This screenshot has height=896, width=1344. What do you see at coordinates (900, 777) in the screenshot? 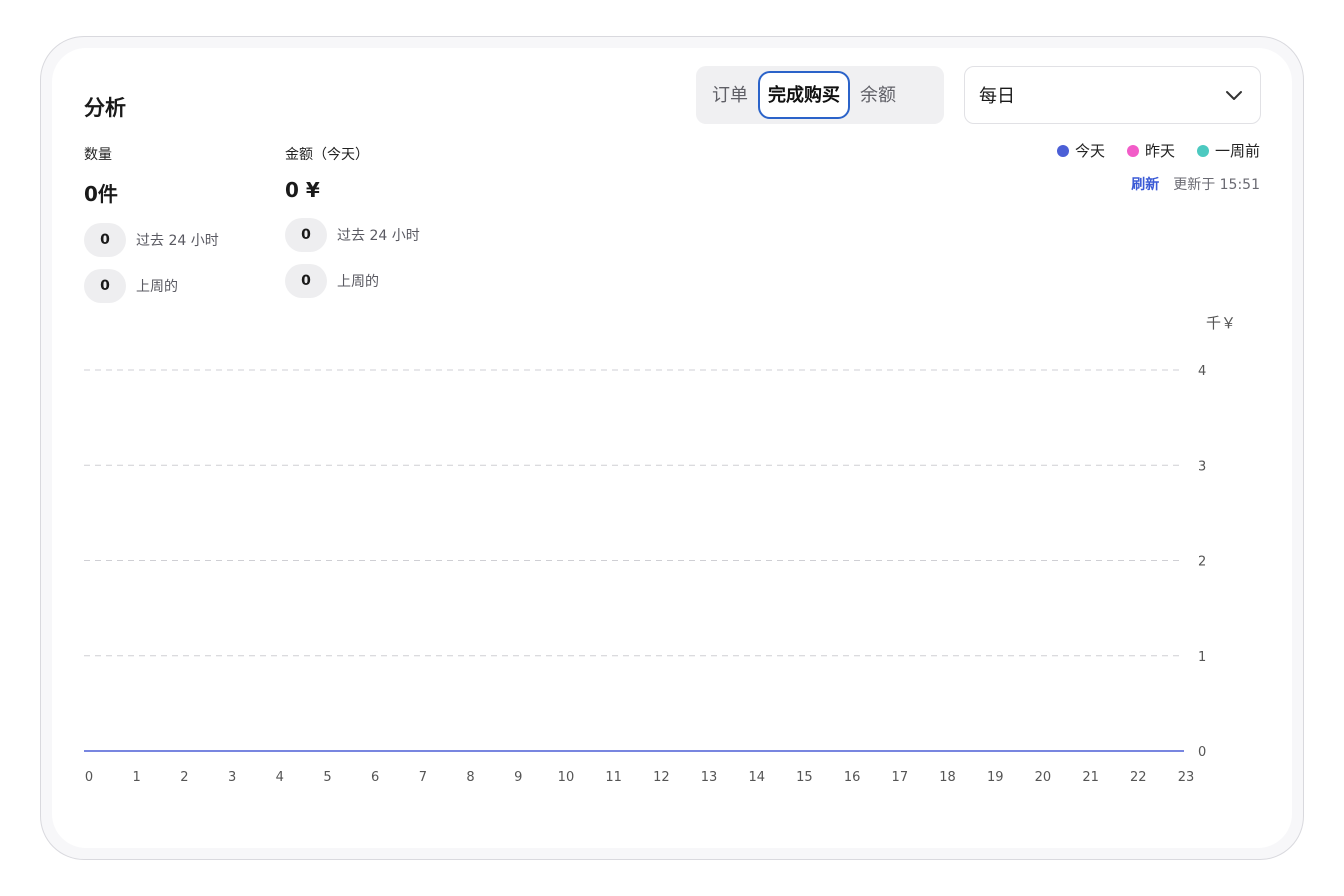
I see `x-tick-label: 17` at bounding box center [900, 777].